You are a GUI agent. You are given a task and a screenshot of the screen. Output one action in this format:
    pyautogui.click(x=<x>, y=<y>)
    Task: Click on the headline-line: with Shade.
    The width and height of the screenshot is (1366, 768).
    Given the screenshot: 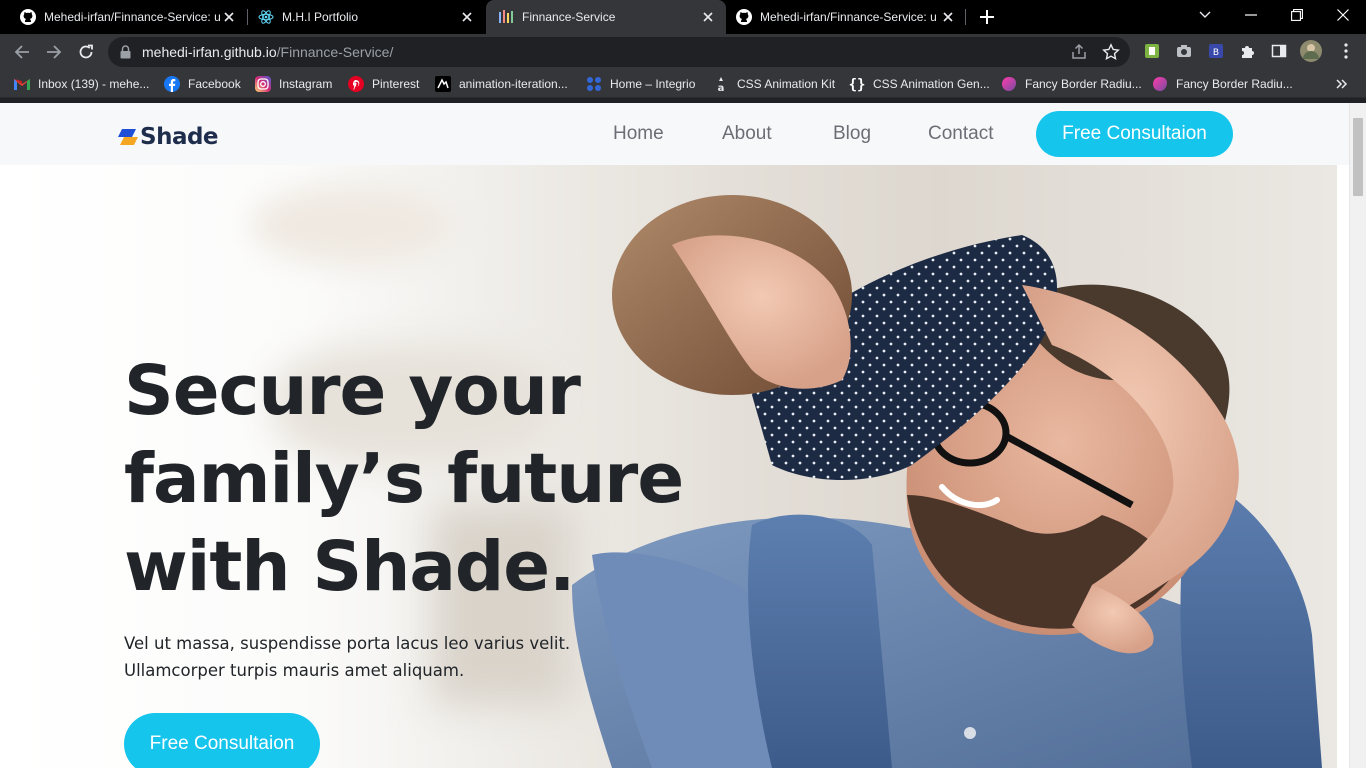 What is the action you would take?
    pyautogui.click(x=349, y=567)
    